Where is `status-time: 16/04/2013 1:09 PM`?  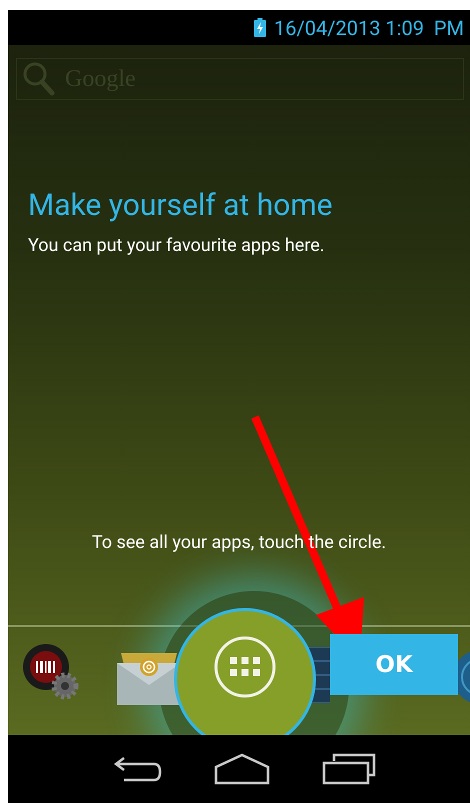
status-time: 16/04/2013 1:09 PM is located at coordinates (369, 28).